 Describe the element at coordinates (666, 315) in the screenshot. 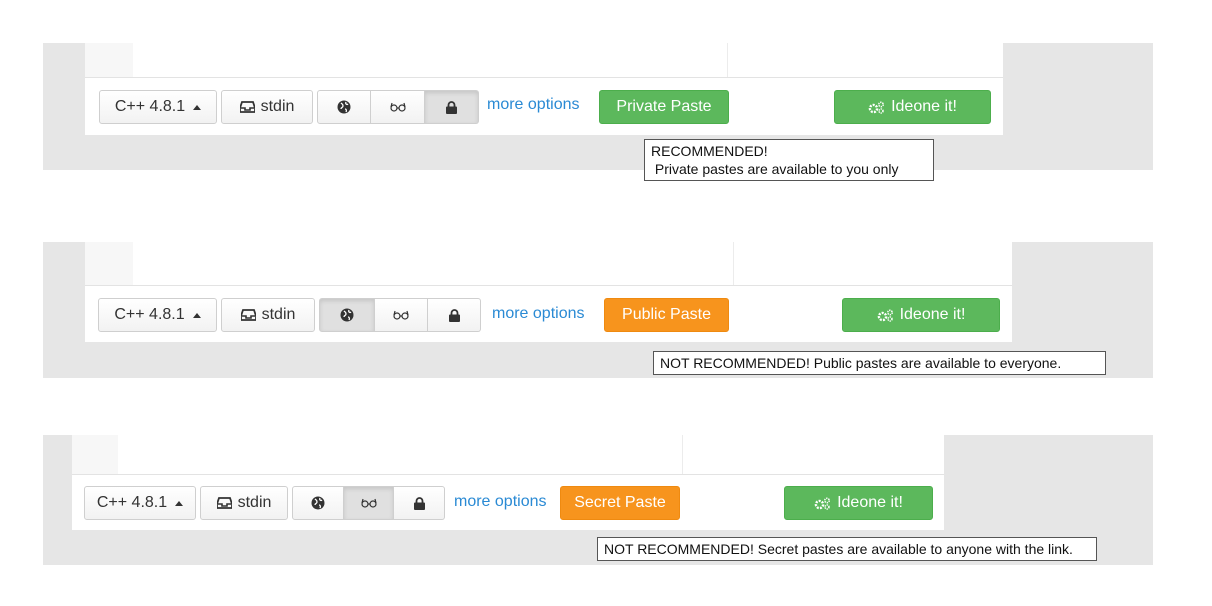

I see `public-paste-button: Public Paste` at that location.